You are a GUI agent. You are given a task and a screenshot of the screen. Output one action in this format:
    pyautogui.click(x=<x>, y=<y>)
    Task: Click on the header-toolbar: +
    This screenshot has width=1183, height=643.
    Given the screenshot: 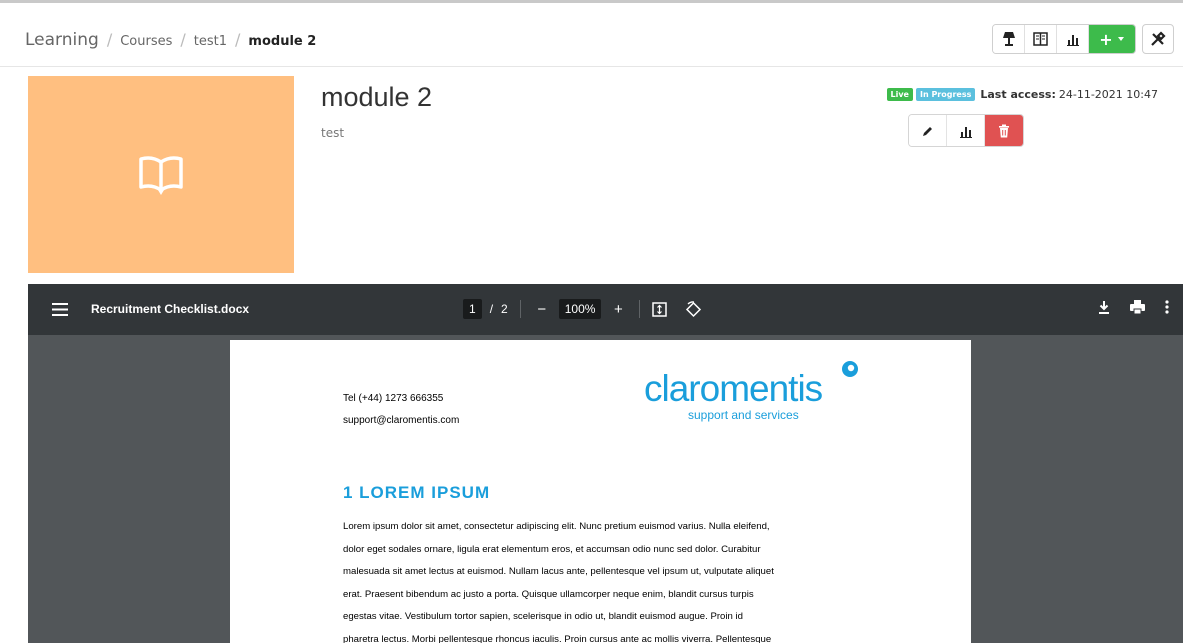 What is the action you would take?
    pyautogui.click(x=1083, y=39)
    